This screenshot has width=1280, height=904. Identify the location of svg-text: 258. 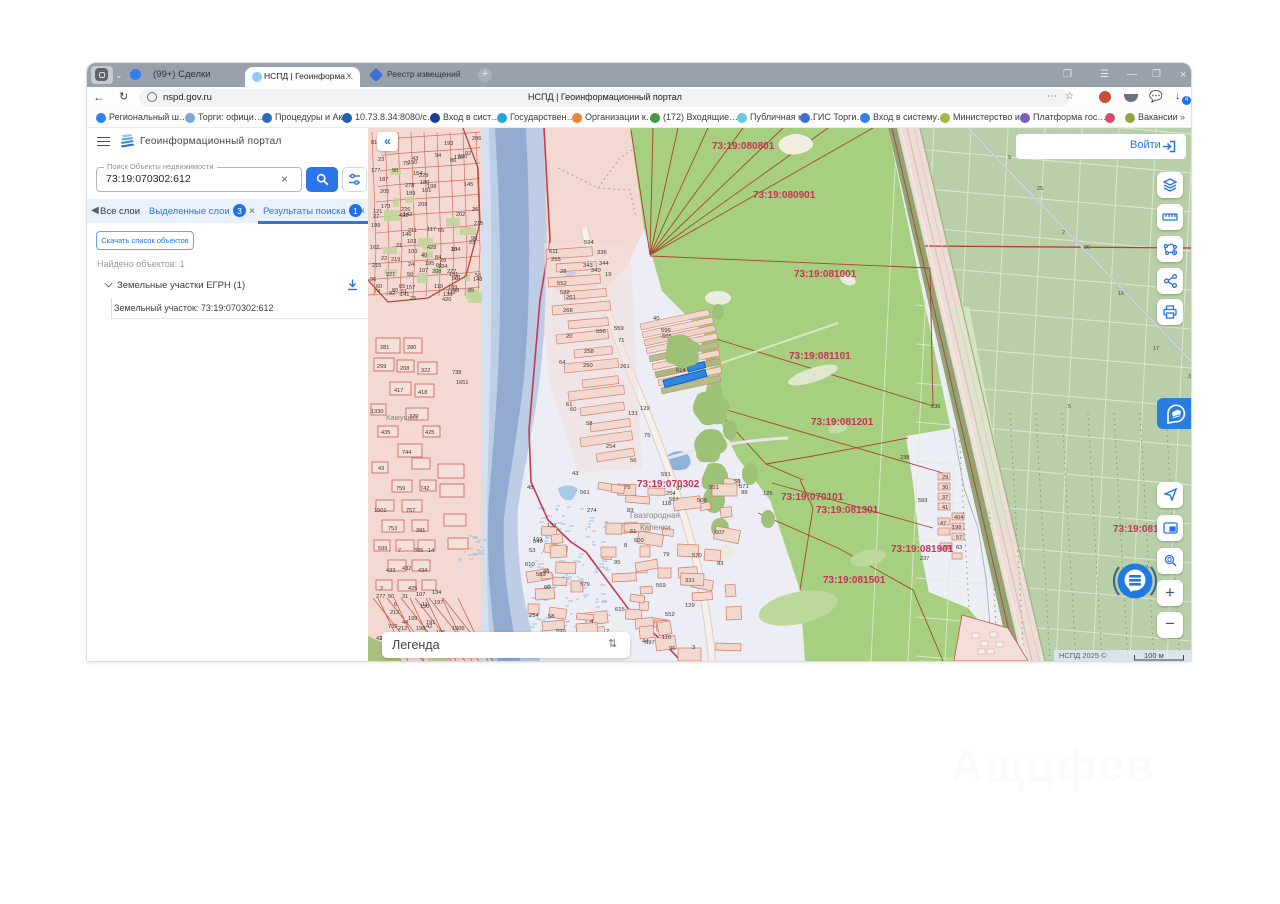
(589, 352).